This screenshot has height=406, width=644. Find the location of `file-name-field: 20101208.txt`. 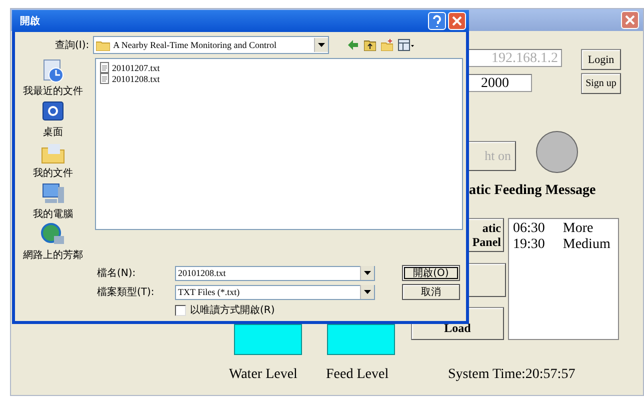

file-name-field: 20101208.txt is located at coordinates (275, 273).